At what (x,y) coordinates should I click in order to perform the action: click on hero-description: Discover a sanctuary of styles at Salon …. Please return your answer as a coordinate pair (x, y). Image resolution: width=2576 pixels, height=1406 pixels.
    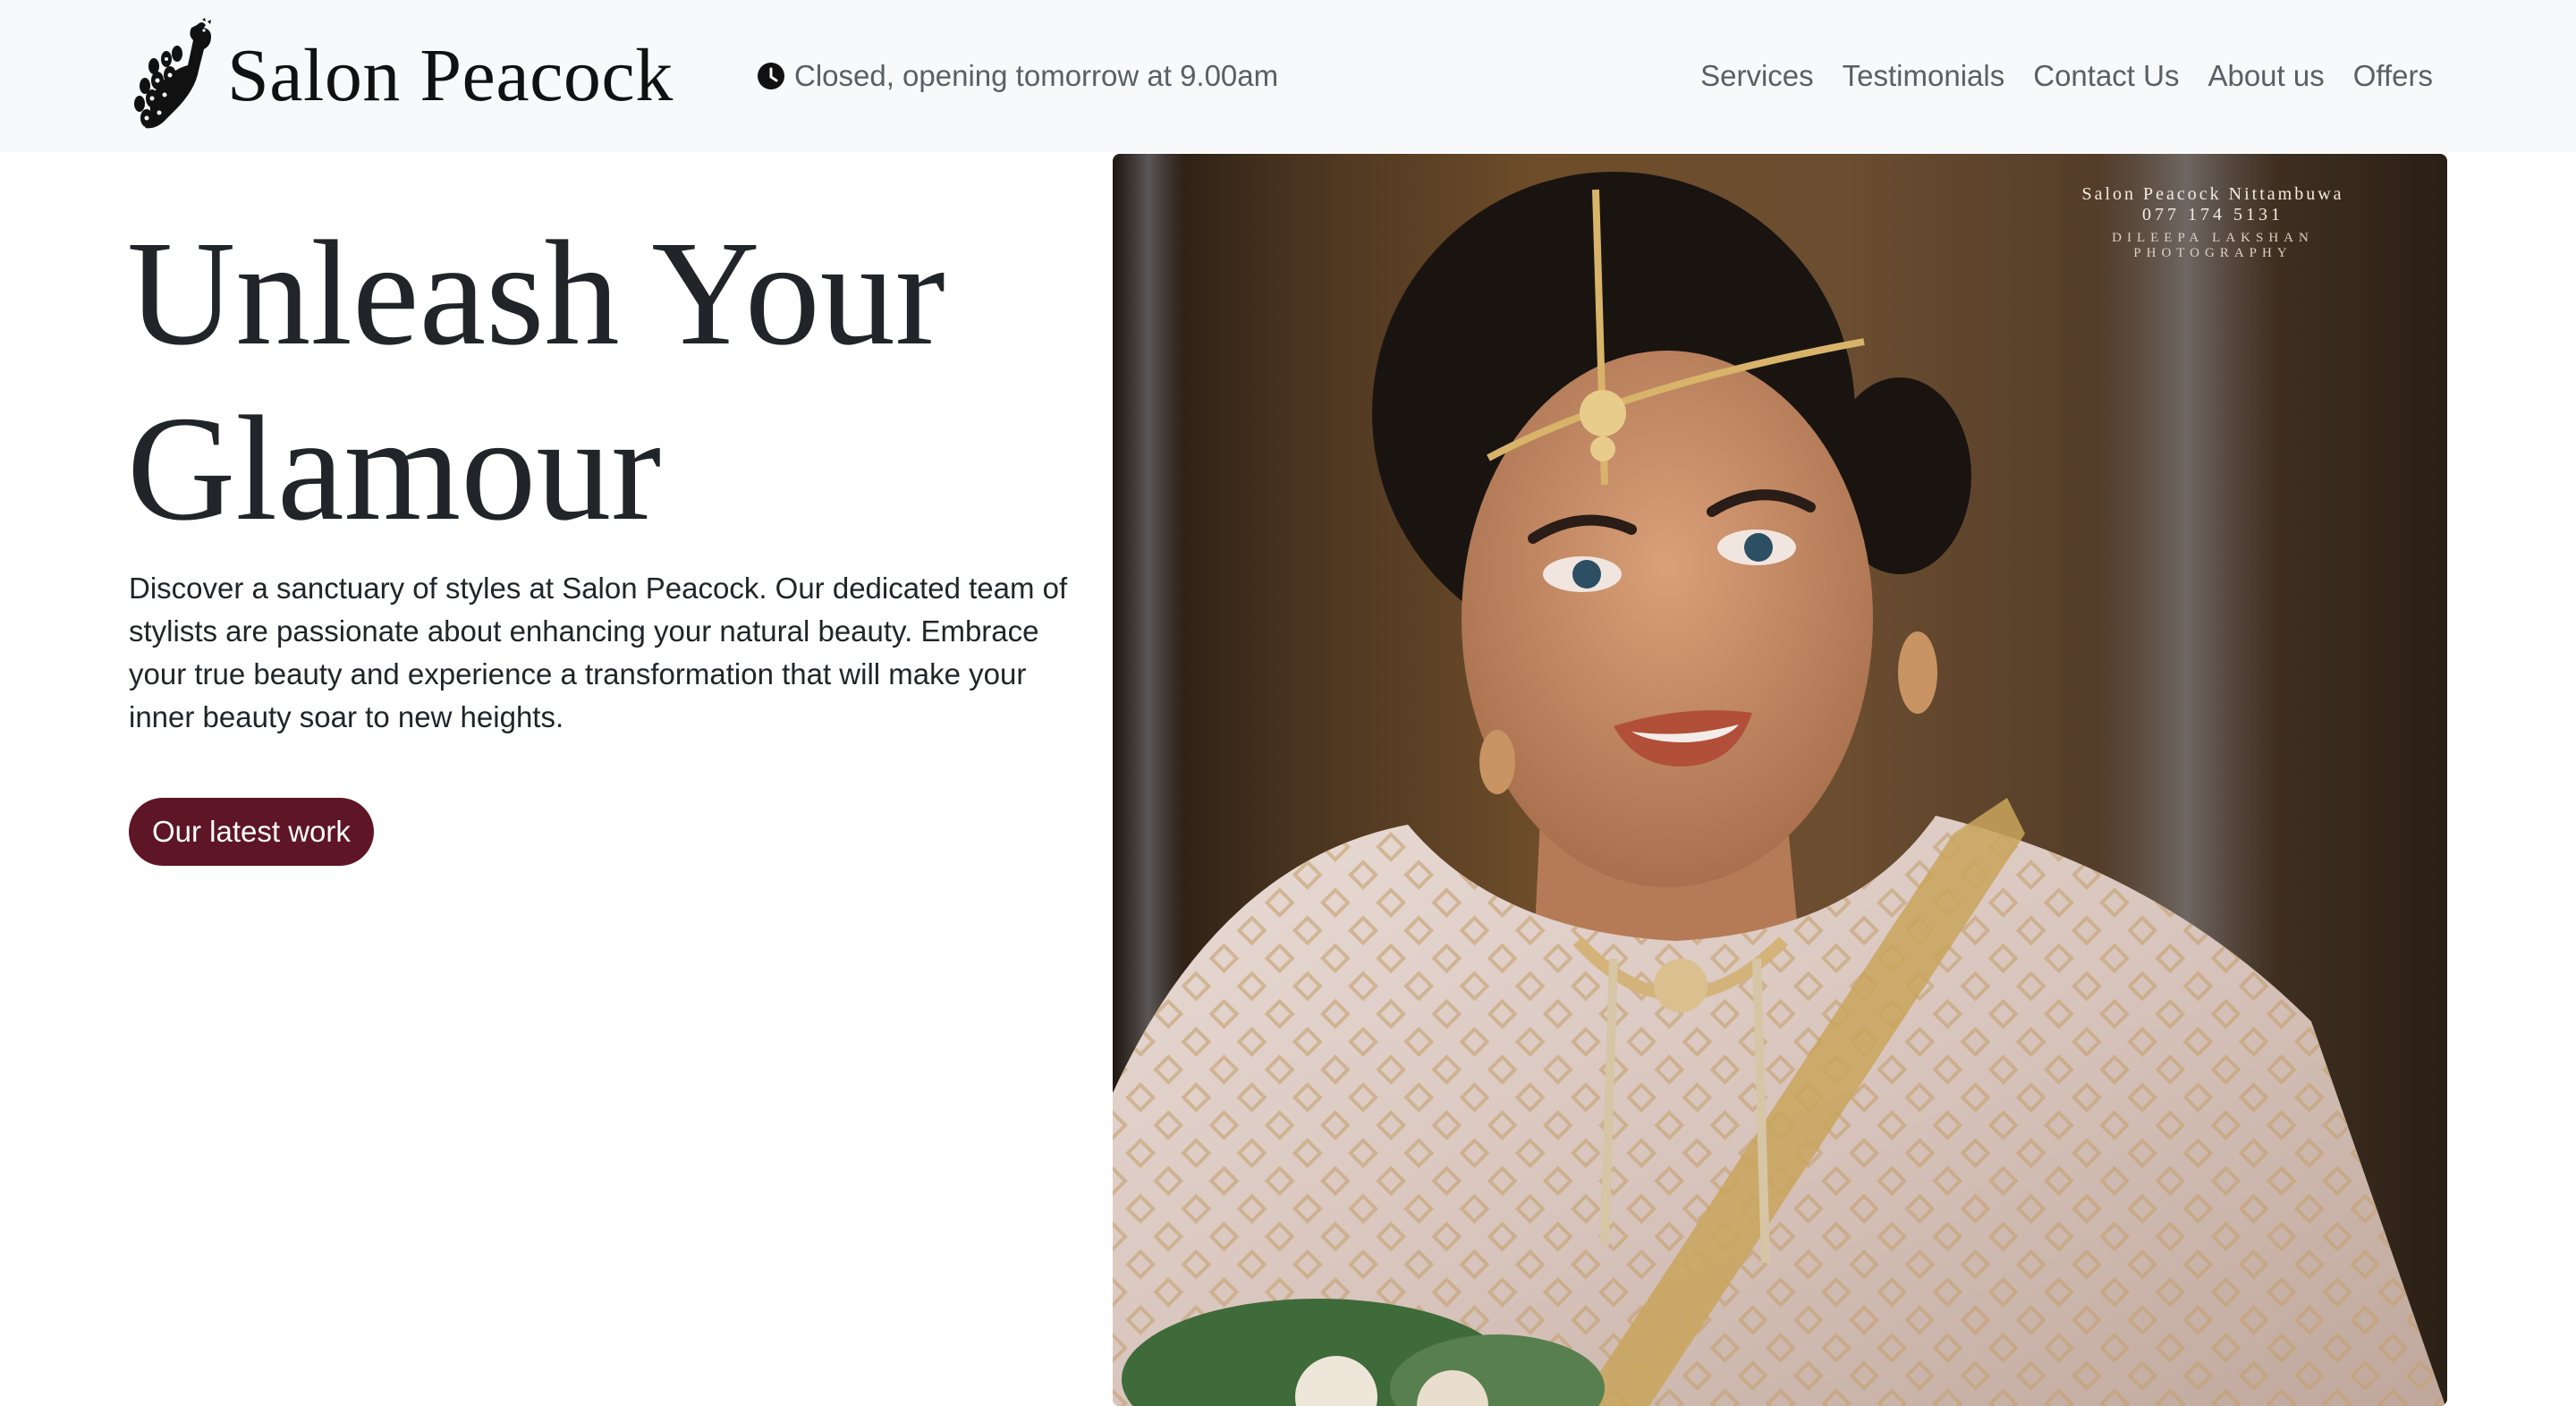
    Looking at the image, I should click on (598, 652).